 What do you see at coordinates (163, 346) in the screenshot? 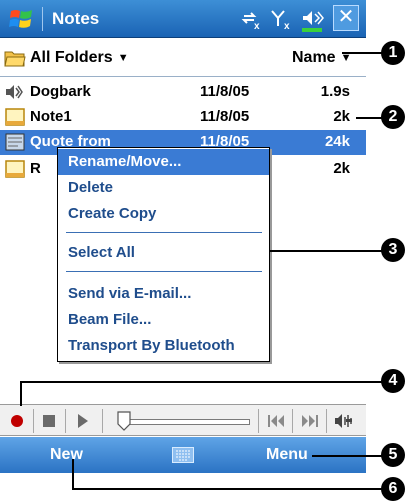
I see `menu-item-transport-bluetooth: Transport By Bluetooth` at bounding box center [163, 346].